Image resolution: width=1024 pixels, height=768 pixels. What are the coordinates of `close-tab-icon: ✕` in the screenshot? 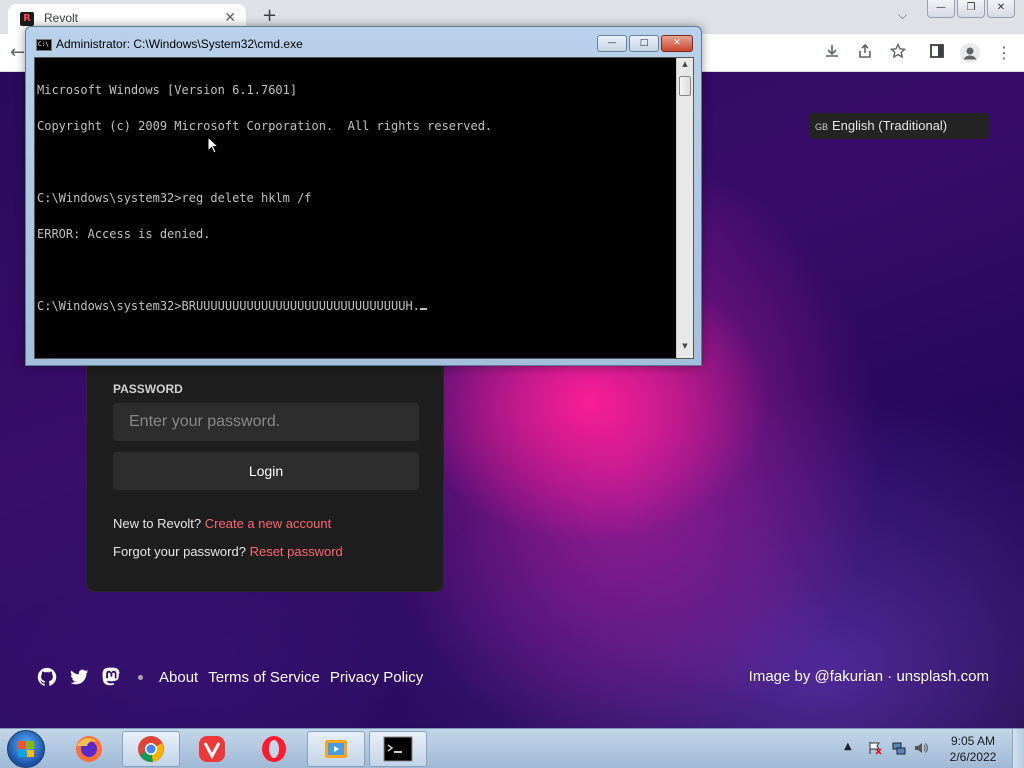 It's located at (230, 18).